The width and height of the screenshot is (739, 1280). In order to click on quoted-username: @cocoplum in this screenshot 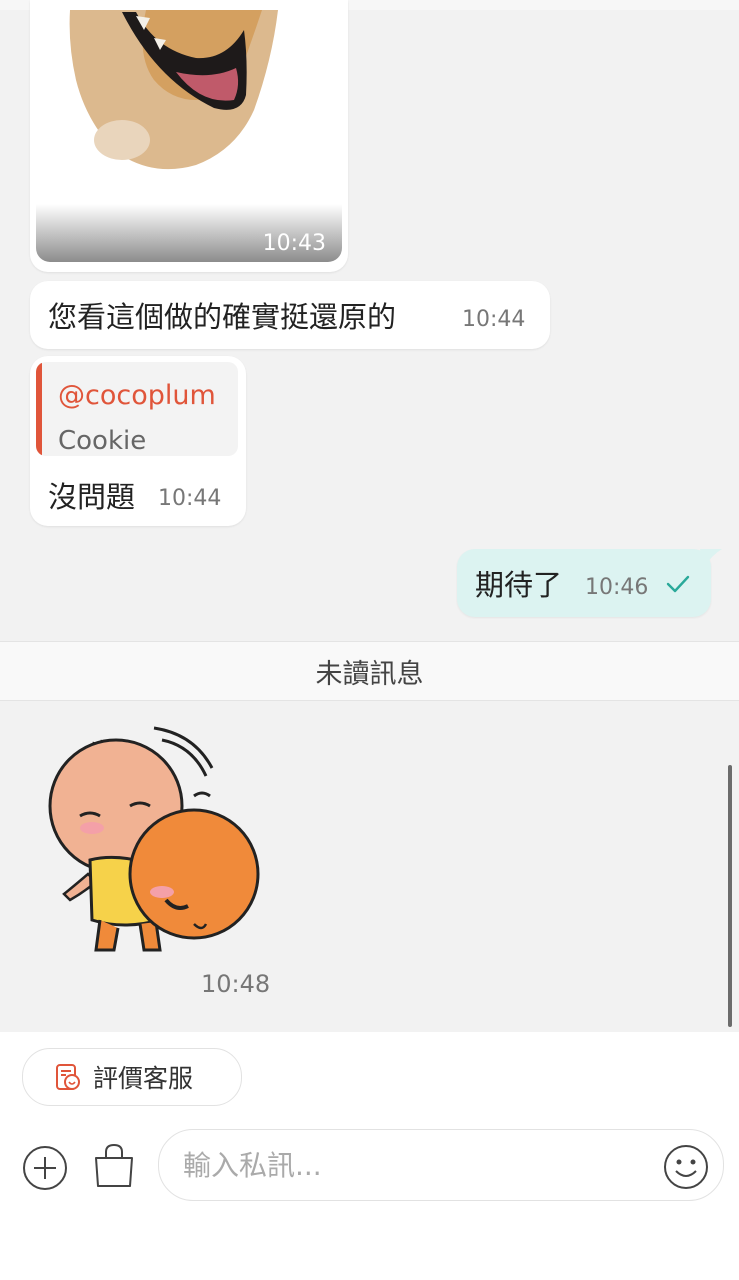, I will do `click(137, 395)`.